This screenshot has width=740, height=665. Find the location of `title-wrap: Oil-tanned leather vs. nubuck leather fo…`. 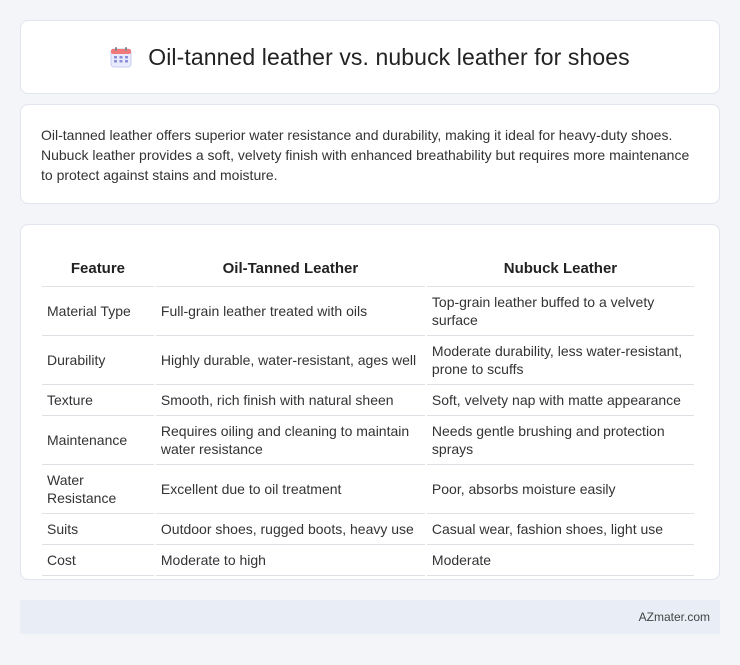

title-wrap: Oil-tanned leather vs. nubuck leather fo… is located at coordinates (370, 57).